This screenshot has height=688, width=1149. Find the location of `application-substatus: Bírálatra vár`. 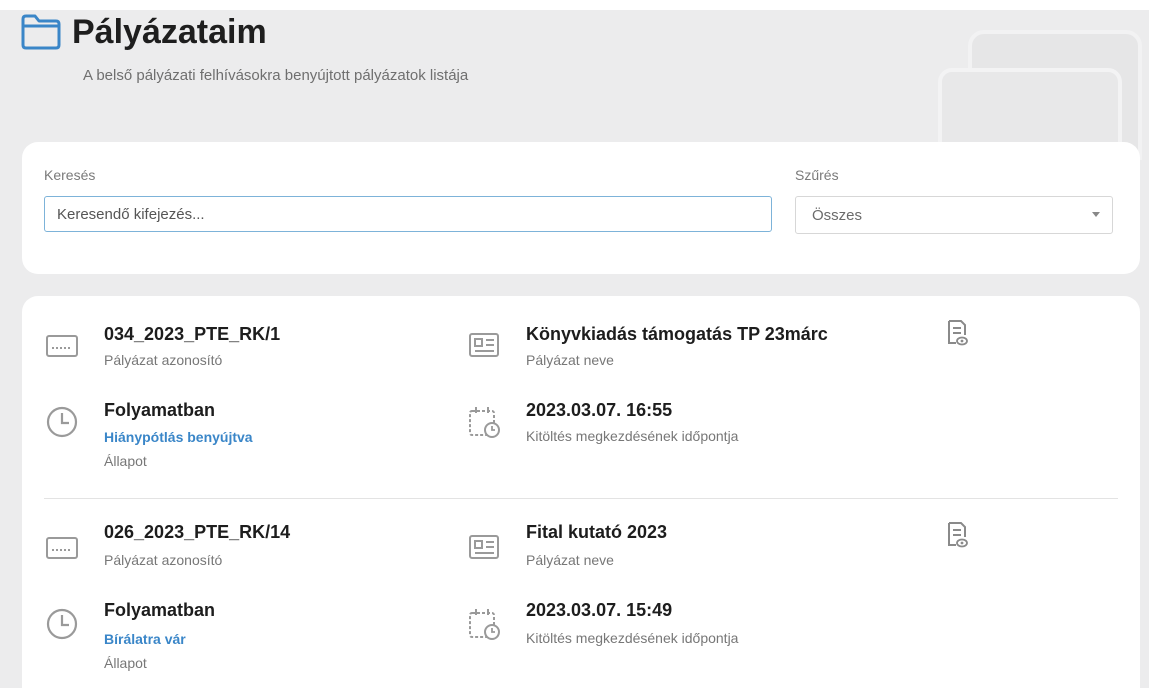

application-substatus: Bírálatra vár is located at coordinates (145, 639).